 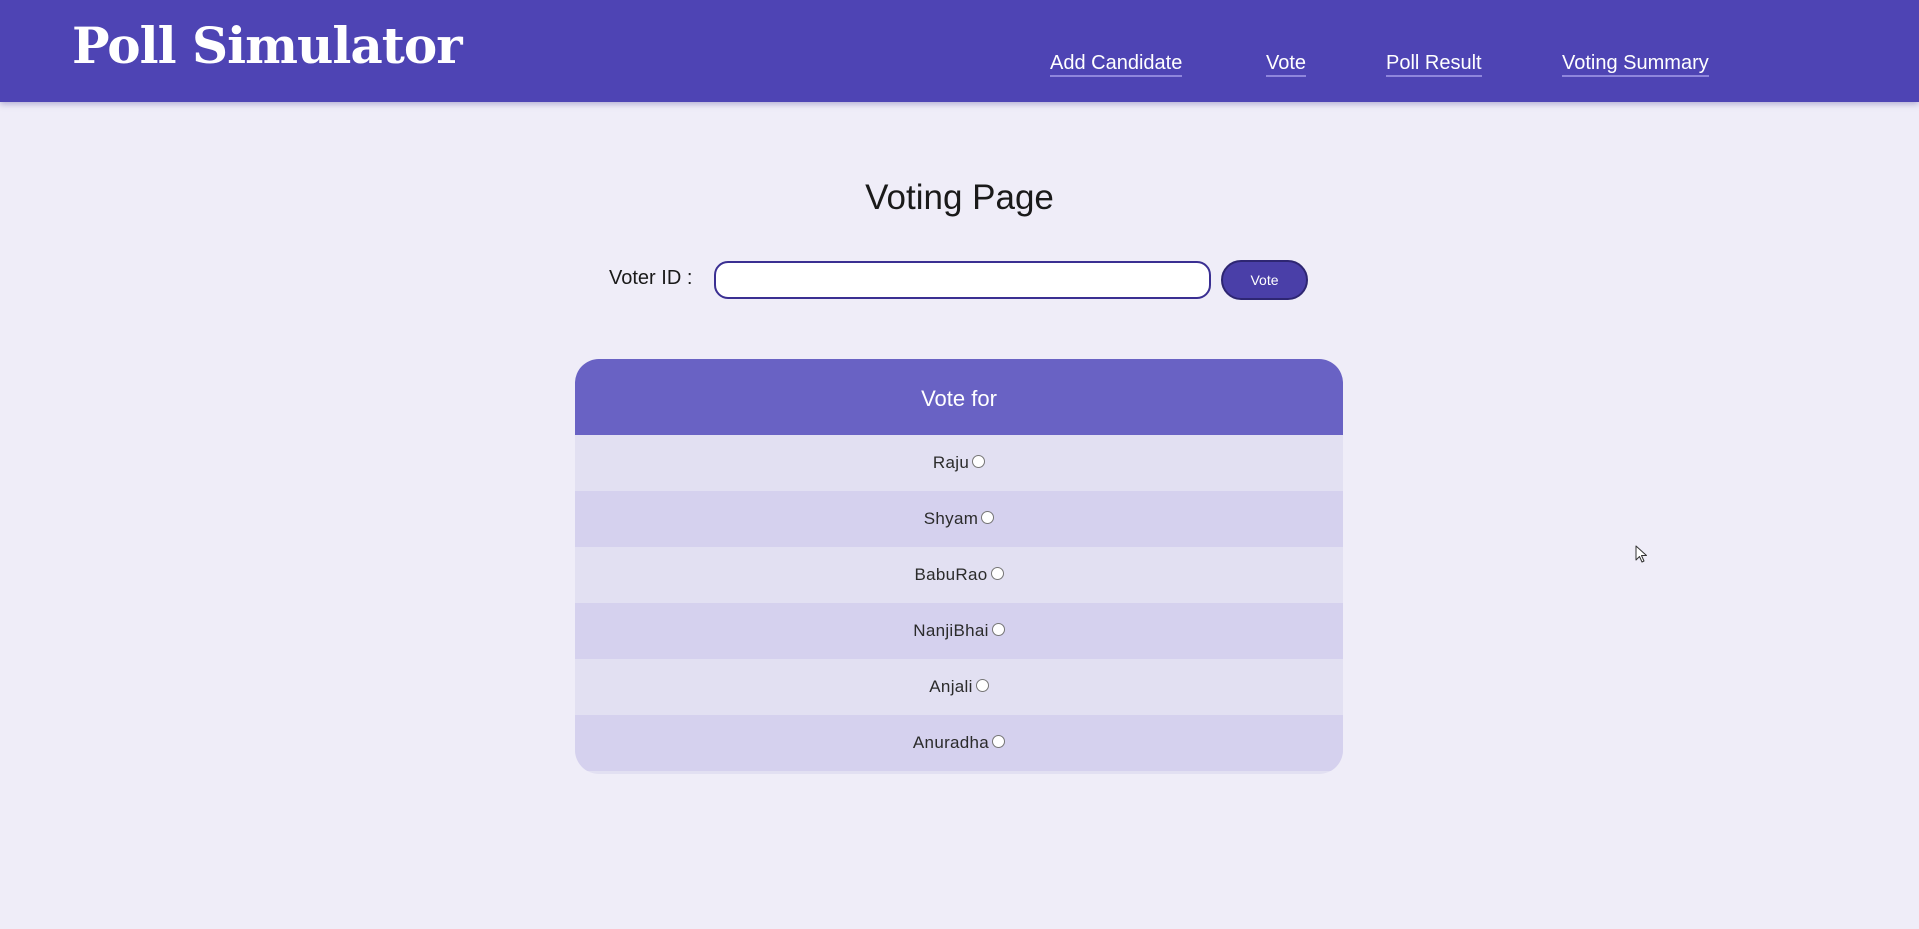 What do you see at coordinates (1641, 554) in the screenshot?
I see `mouse-pointer-icon` at bounding box center [1641, 554].